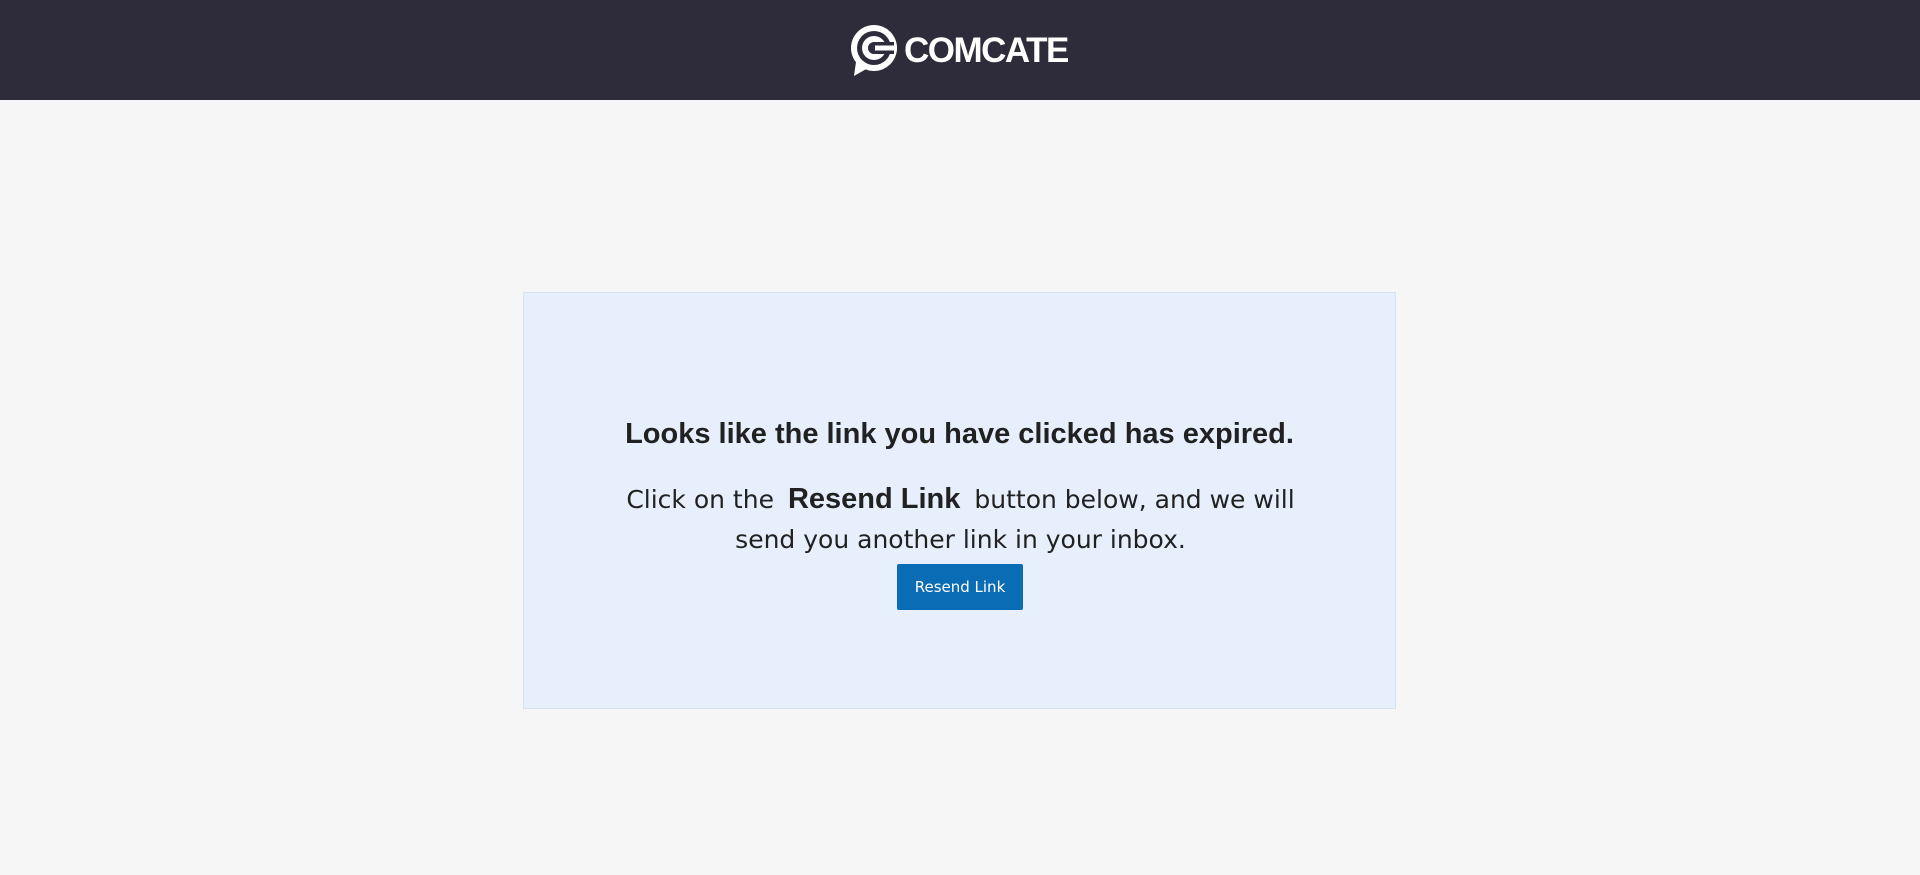 The height and width of the screenshot is (875, 1920). I want to click on resend-link-button: Resend Link, so click(960, 587).